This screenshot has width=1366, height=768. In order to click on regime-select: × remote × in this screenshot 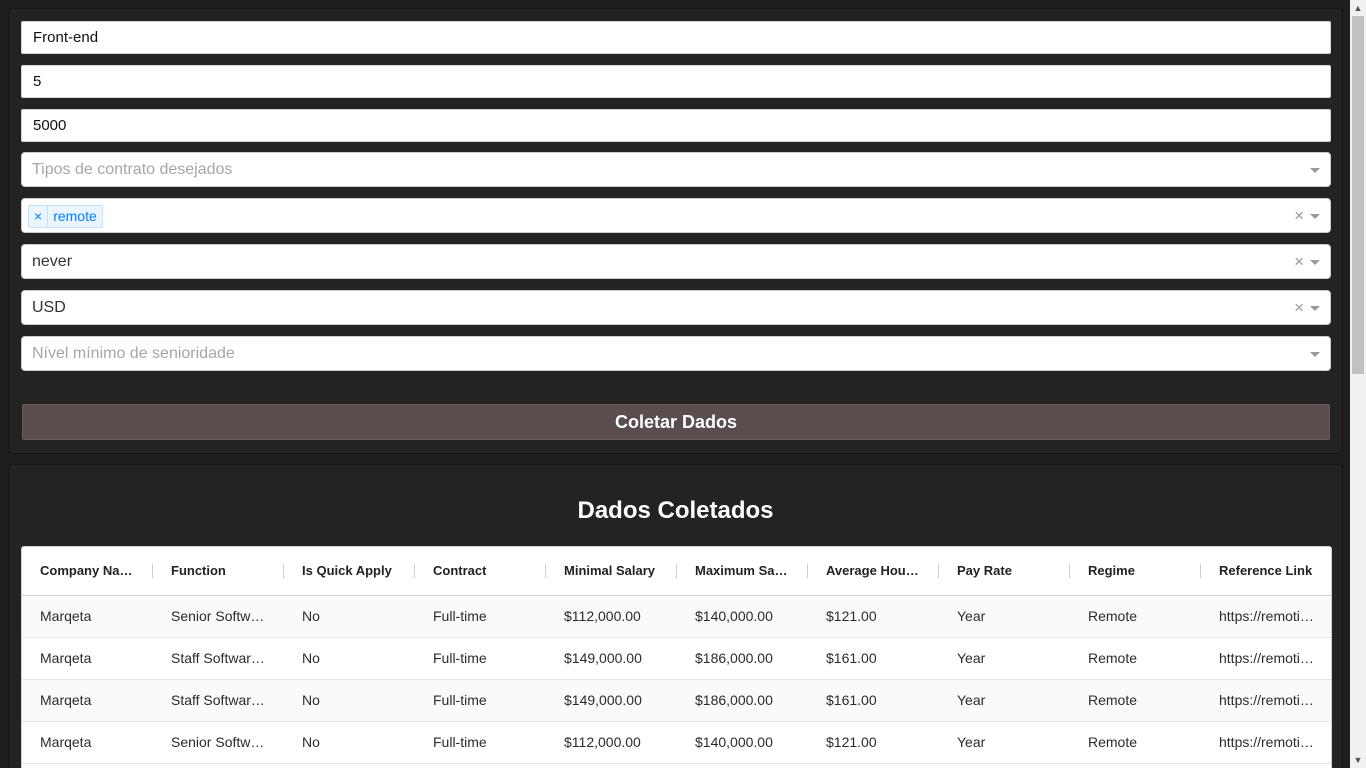, I will do `click(676, 215)`.